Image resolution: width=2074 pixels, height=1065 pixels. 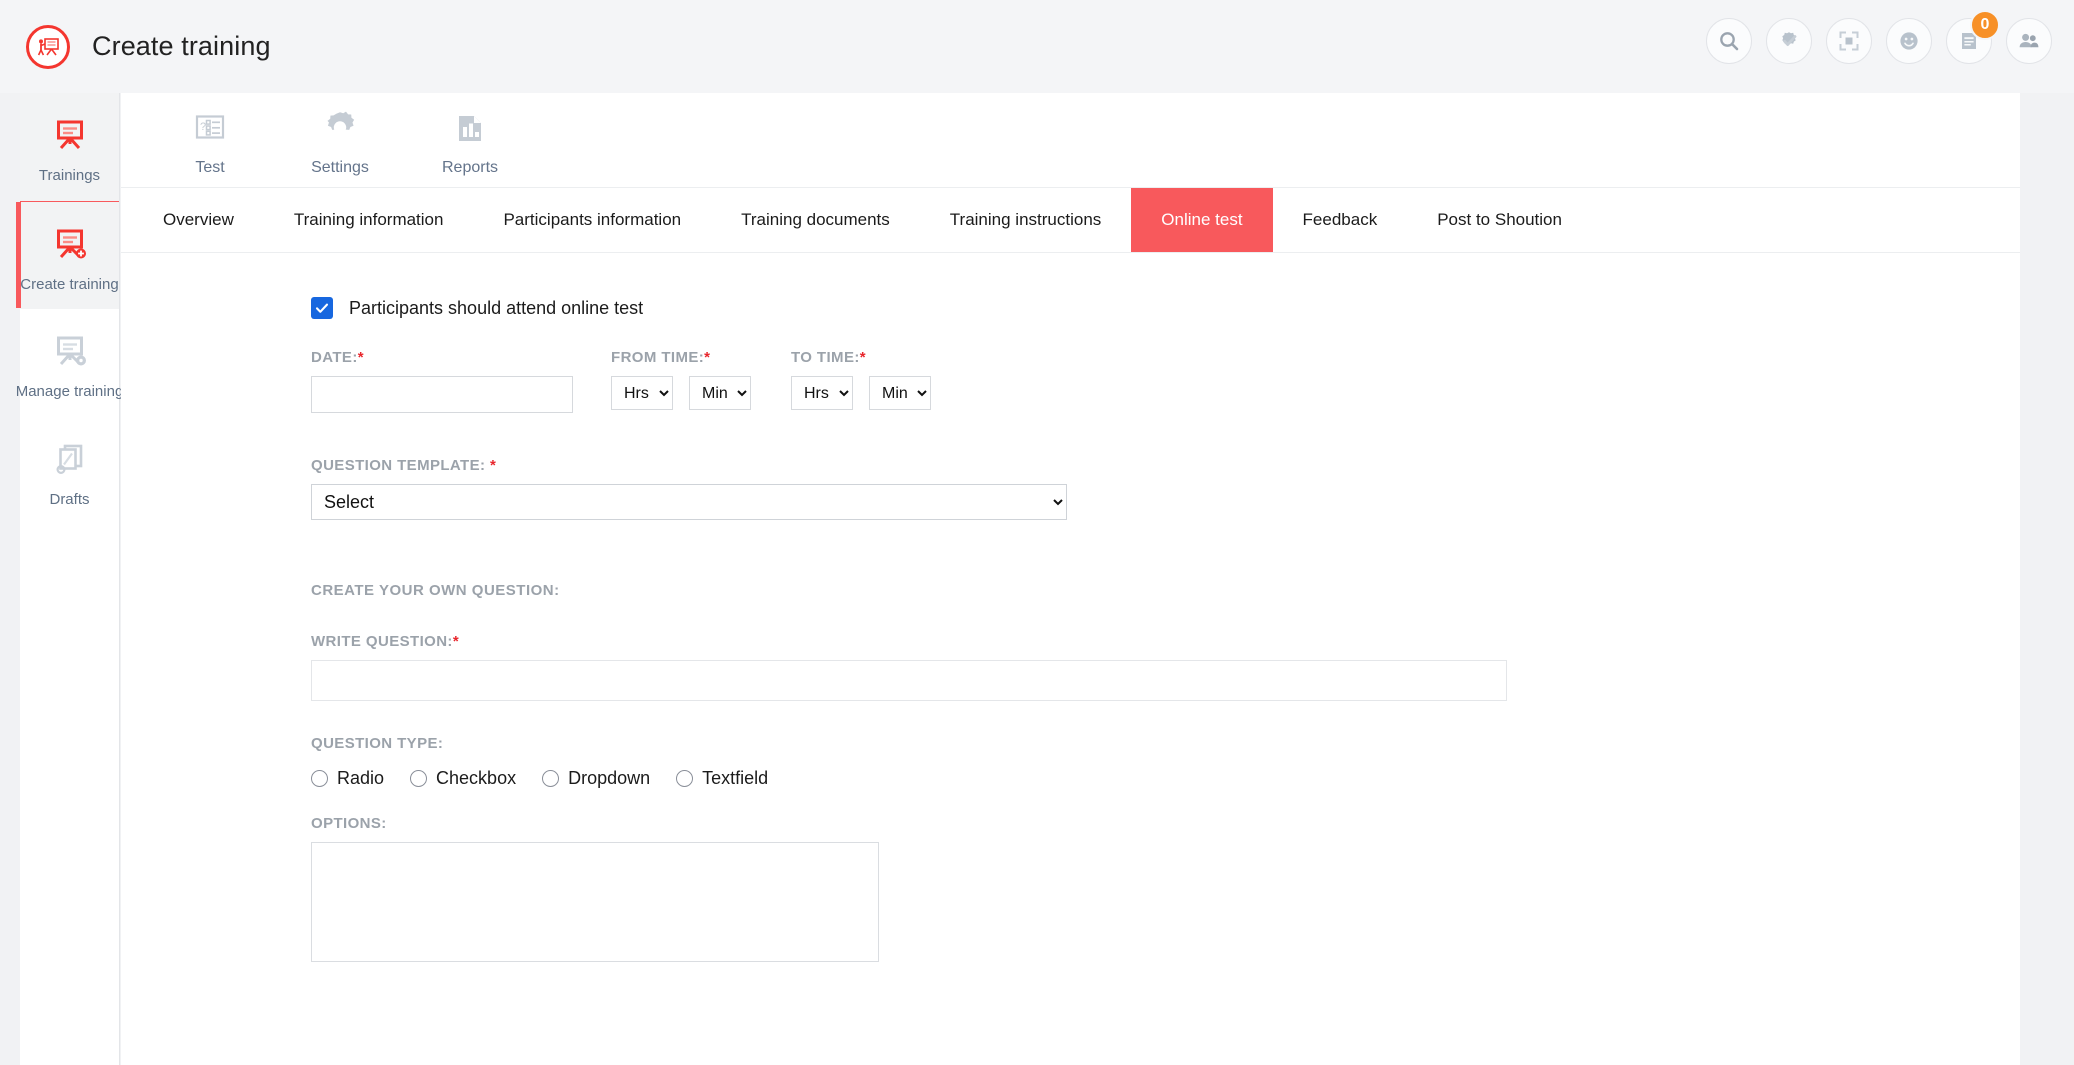 What do you see at coordinates (2047, 579) in the screenshot?
I see `right-gutter` at bounding box center [2047, 579].